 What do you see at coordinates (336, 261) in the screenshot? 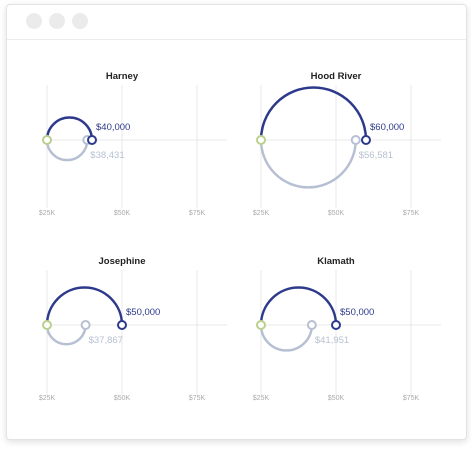
I see `panel-title: Klamath` at bounding box center [336, 261].